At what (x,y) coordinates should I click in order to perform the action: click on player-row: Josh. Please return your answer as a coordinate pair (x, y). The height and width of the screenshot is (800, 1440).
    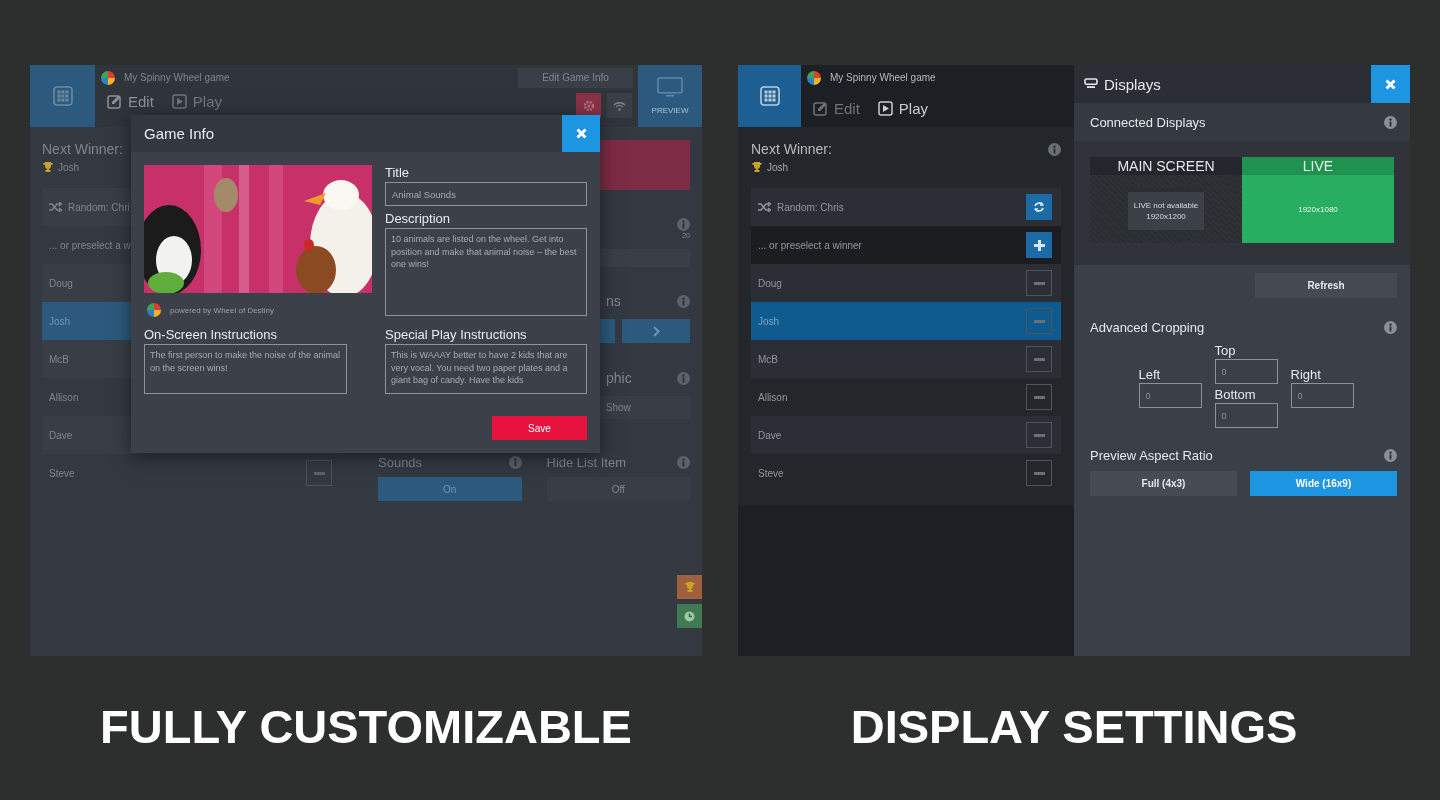
    Looking at the image, I should click on (906, 321).